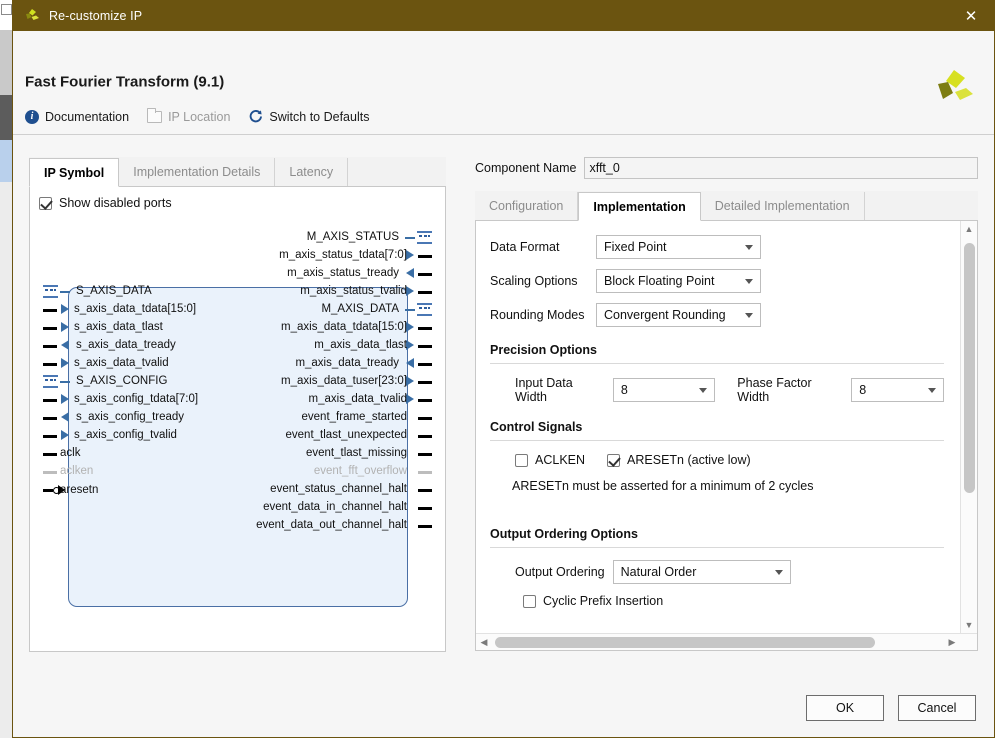 Image resolution: width=995 pixels, height=738 pixels. Describe the element at coordinates (774, 390) in the screenshot. I see `phase-factor-width-label: Phase Factor Width` at that location.